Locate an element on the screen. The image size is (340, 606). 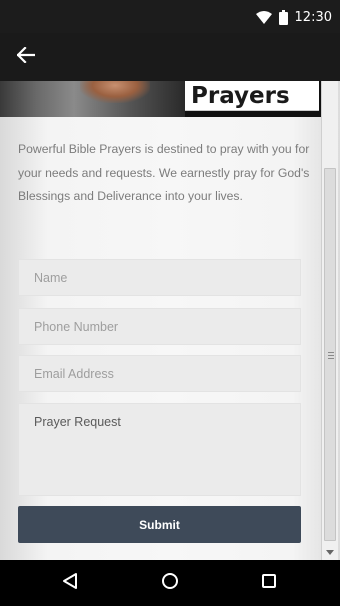
prayer-request-textarea is located at coordinates (159, 449).